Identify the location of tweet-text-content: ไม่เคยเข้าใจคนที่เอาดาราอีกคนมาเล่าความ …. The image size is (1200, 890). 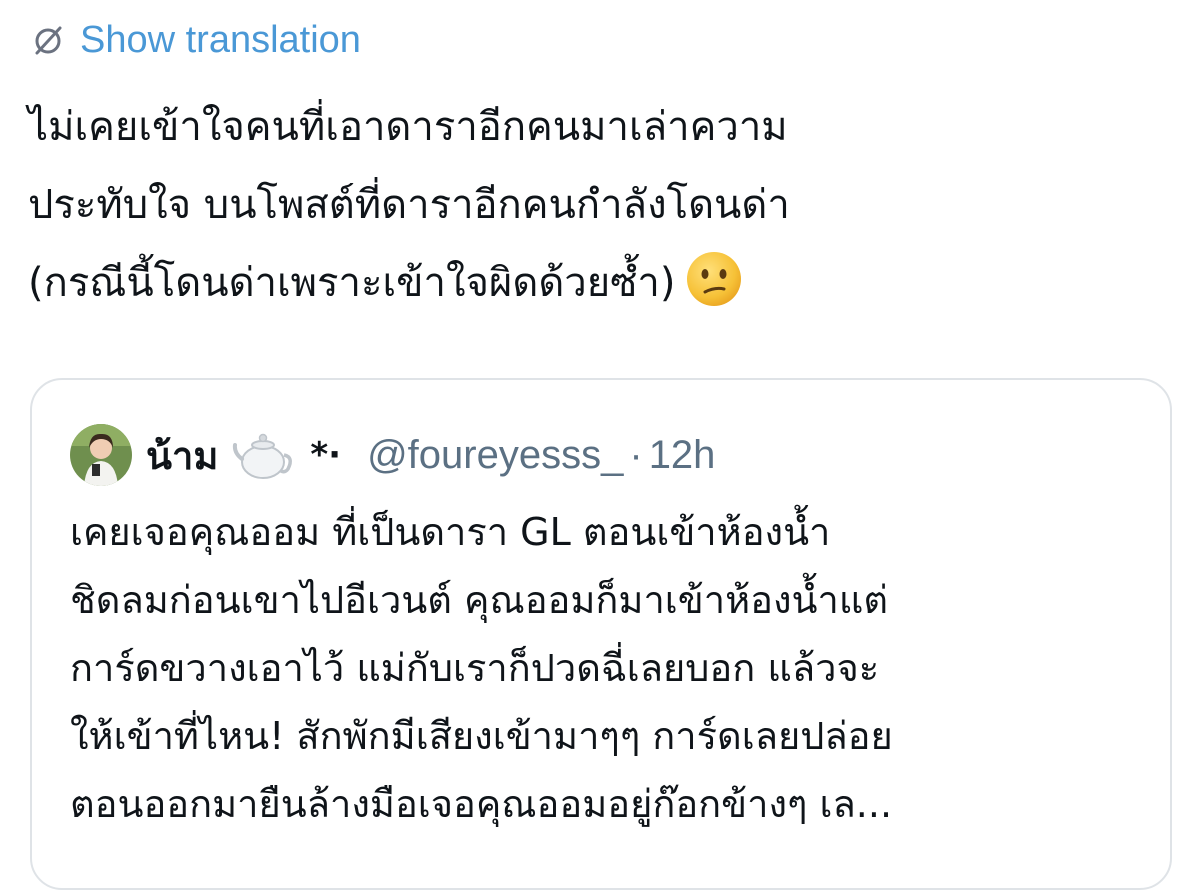
(409, 205).